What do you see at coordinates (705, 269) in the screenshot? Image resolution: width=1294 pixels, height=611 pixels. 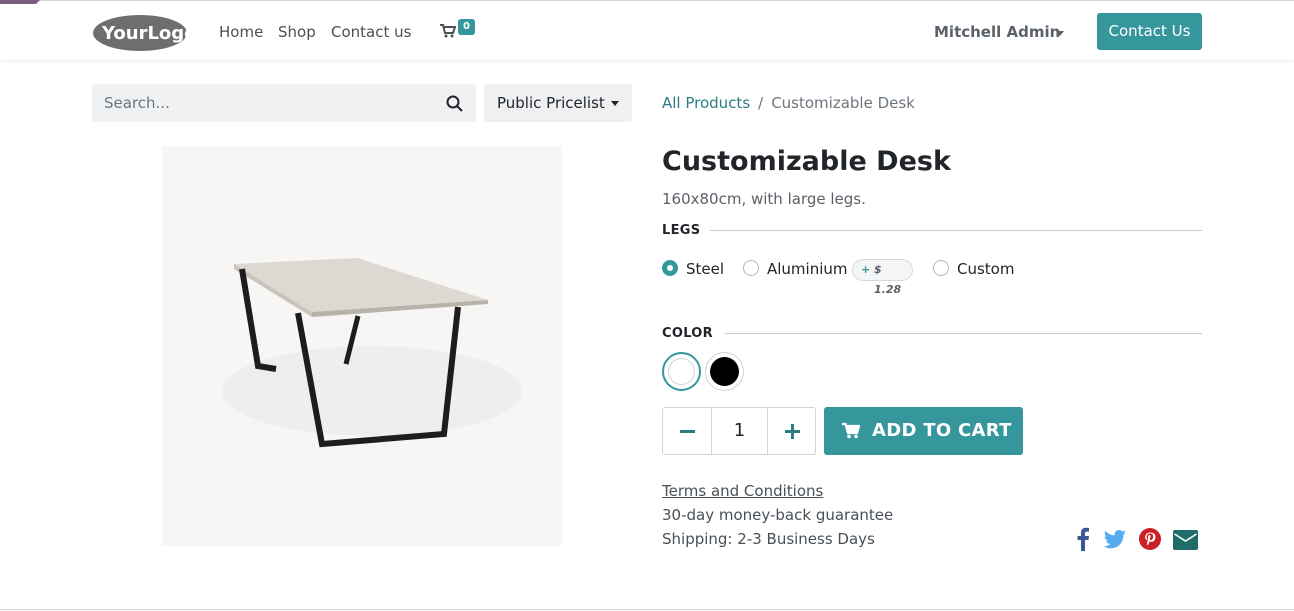 I see `option-steel-label: Steel` at bounding box center [705, 269].